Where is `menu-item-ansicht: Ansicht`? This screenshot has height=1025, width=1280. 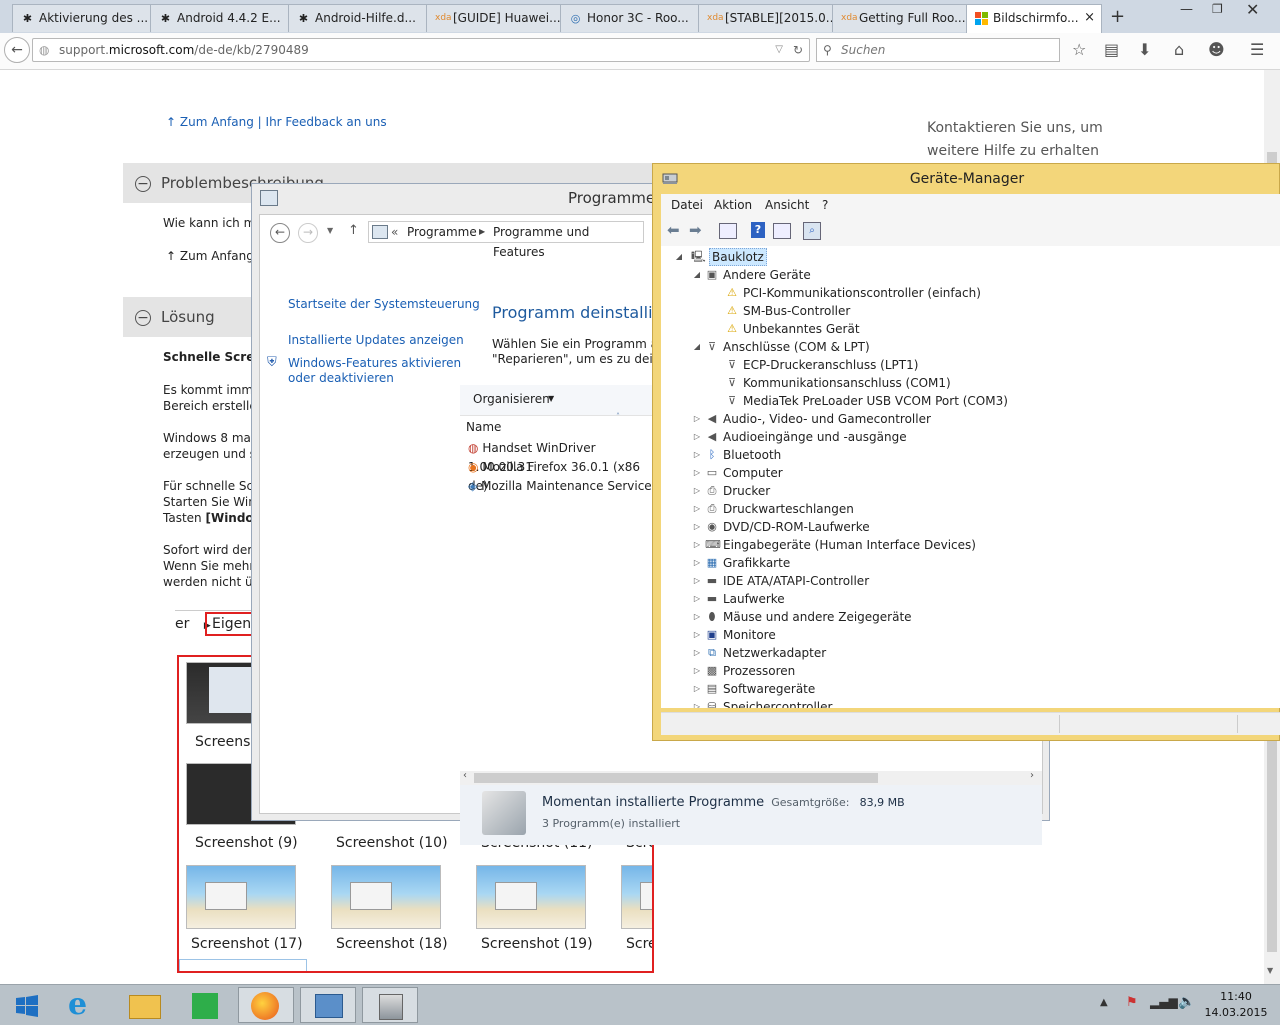
menu-item-ansicht: Ansicht is located at coordinates (787, 205).